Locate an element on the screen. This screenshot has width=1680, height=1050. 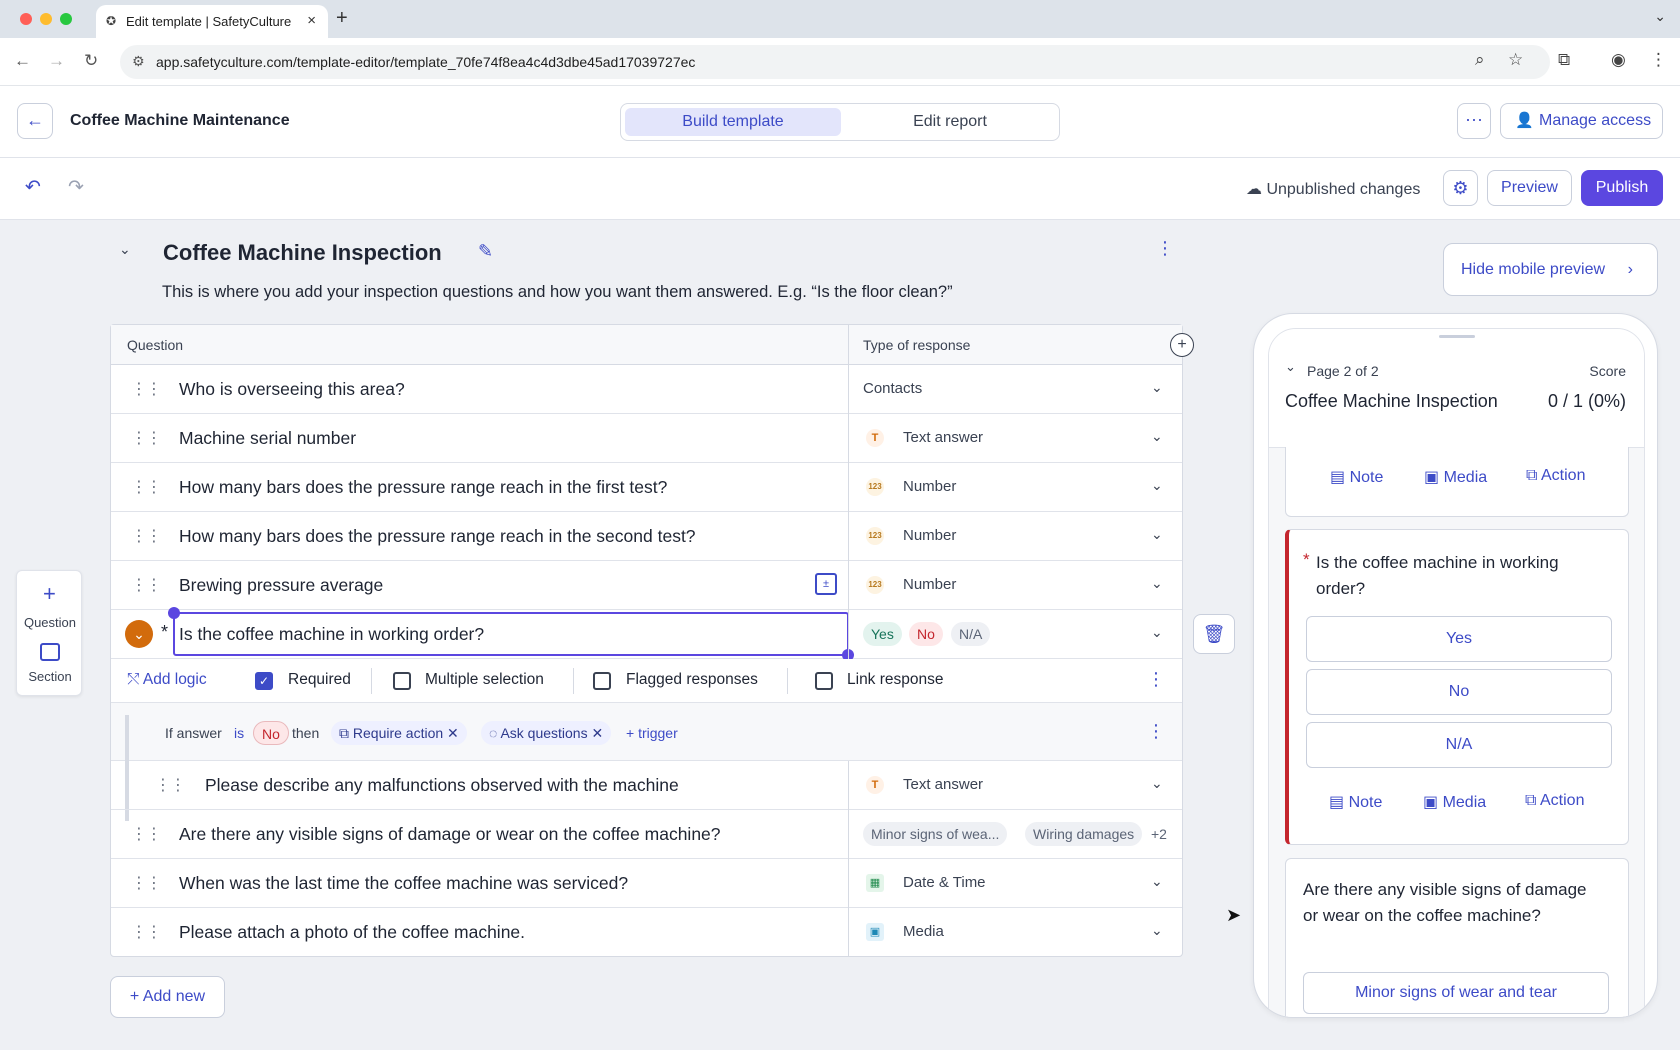
resize-handle is located at coordinates (174, 613).